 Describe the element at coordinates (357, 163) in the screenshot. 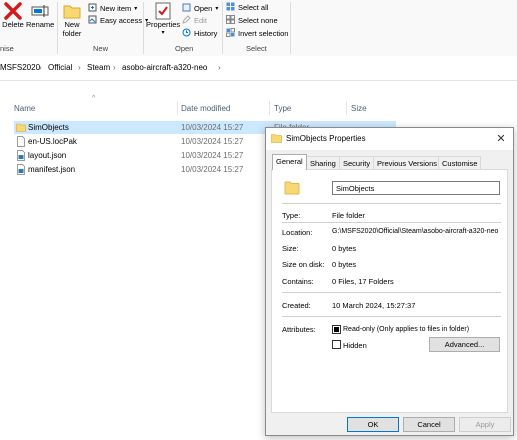

I see `tab-security: Security` at that location.